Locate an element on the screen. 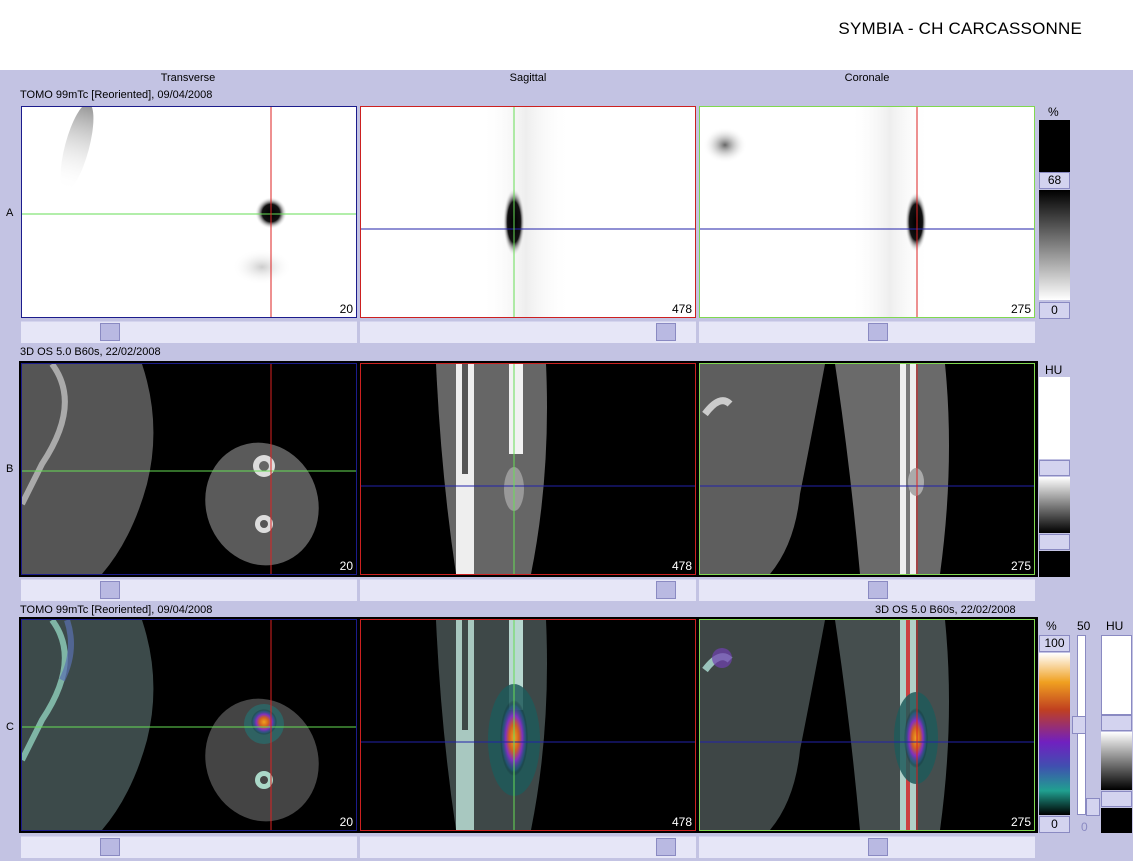 Image resolution: width=1133 pixels, height=861 pixels. spect-transverse-image is located at coordinates (189, 212).